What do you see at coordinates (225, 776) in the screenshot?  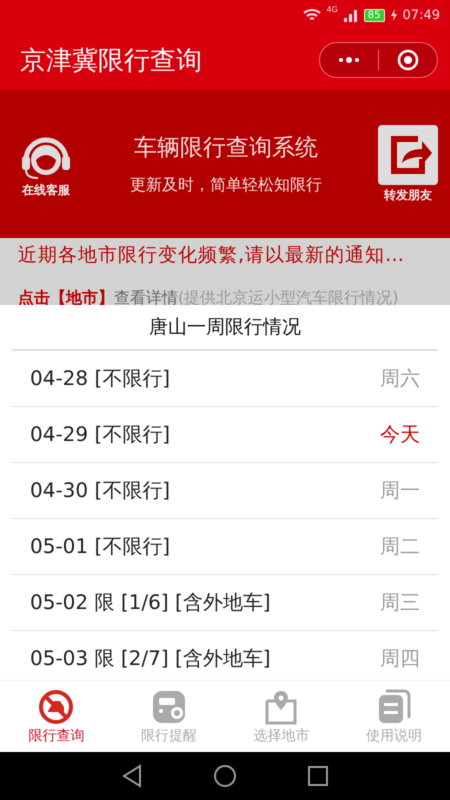 I see `home-icon` at bounding box center [225, 776].